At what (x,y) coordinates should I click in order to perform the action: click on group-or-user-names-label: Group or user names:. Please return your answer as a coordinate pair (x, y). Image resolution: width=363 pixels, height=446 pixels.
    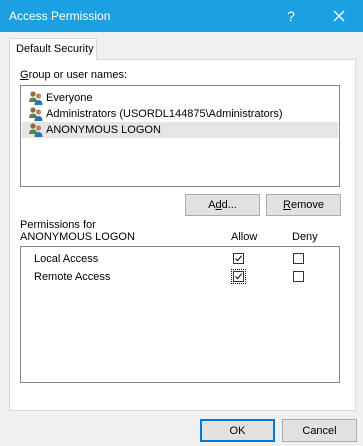
    Looking at the image, I should click on (73, 75).